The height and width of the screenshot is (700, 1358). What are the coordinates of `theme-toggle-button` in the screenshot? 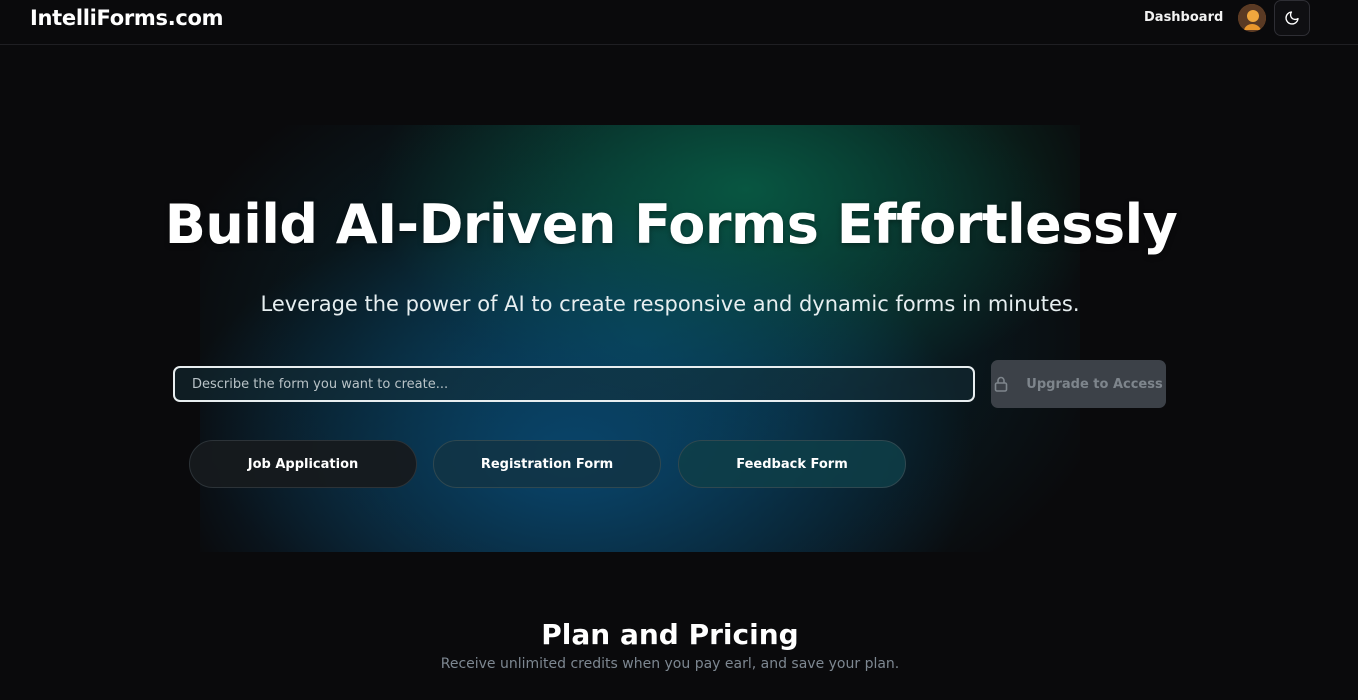 It's located at (1292, 18).